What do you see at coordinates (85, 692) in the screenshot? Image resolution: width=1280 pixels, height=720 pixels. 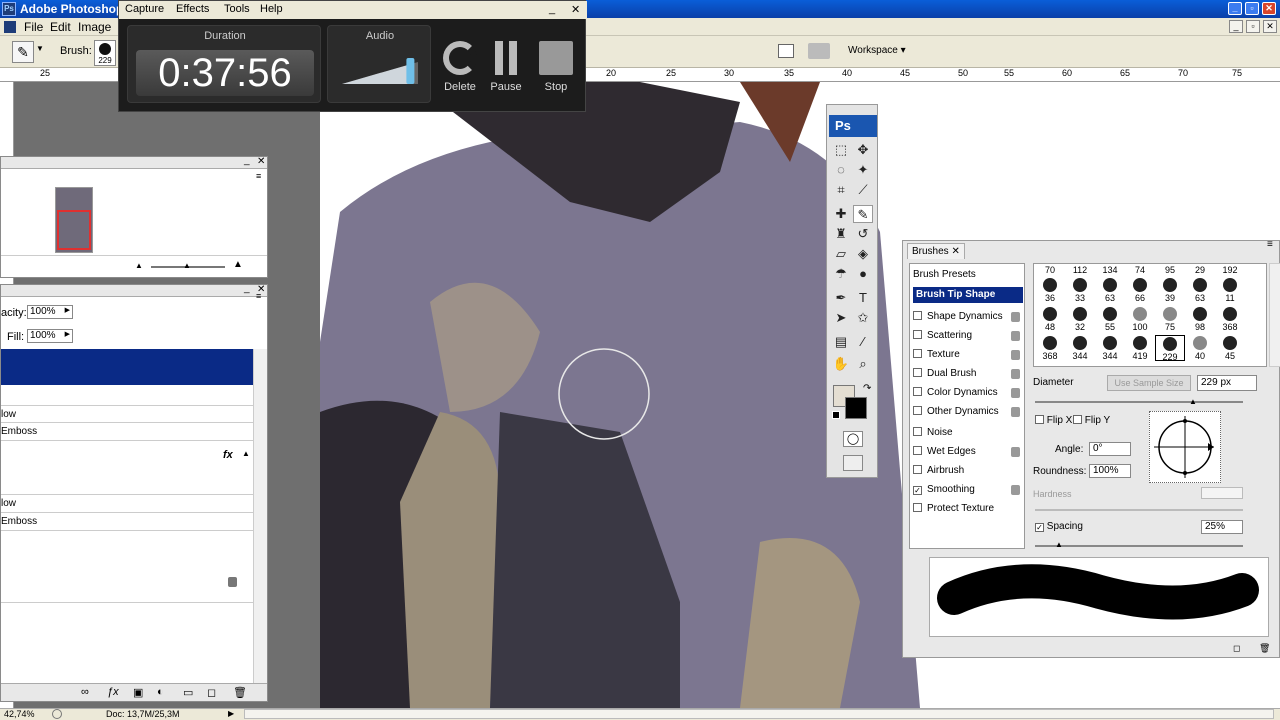 I see `link-layers-icon: ∞` at bounding box center [85, 692].